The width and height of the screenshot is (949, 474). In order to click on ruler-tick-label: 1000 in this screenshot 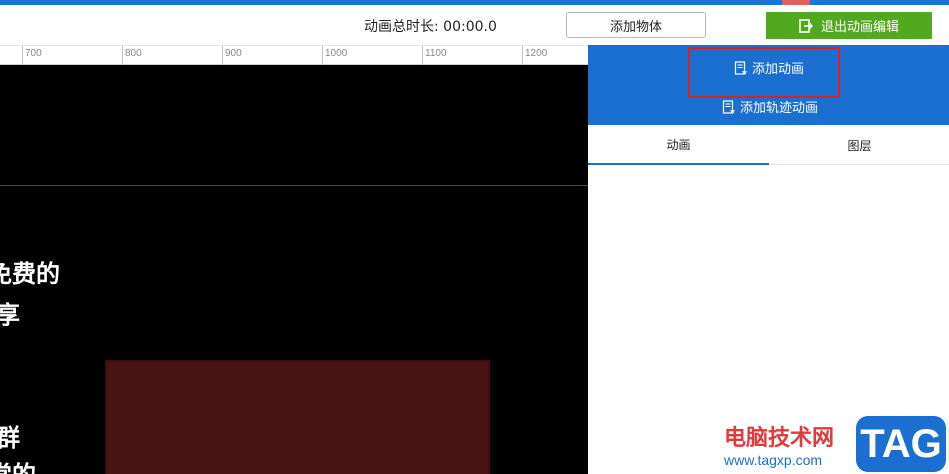, I will do `click(336, 53)`.